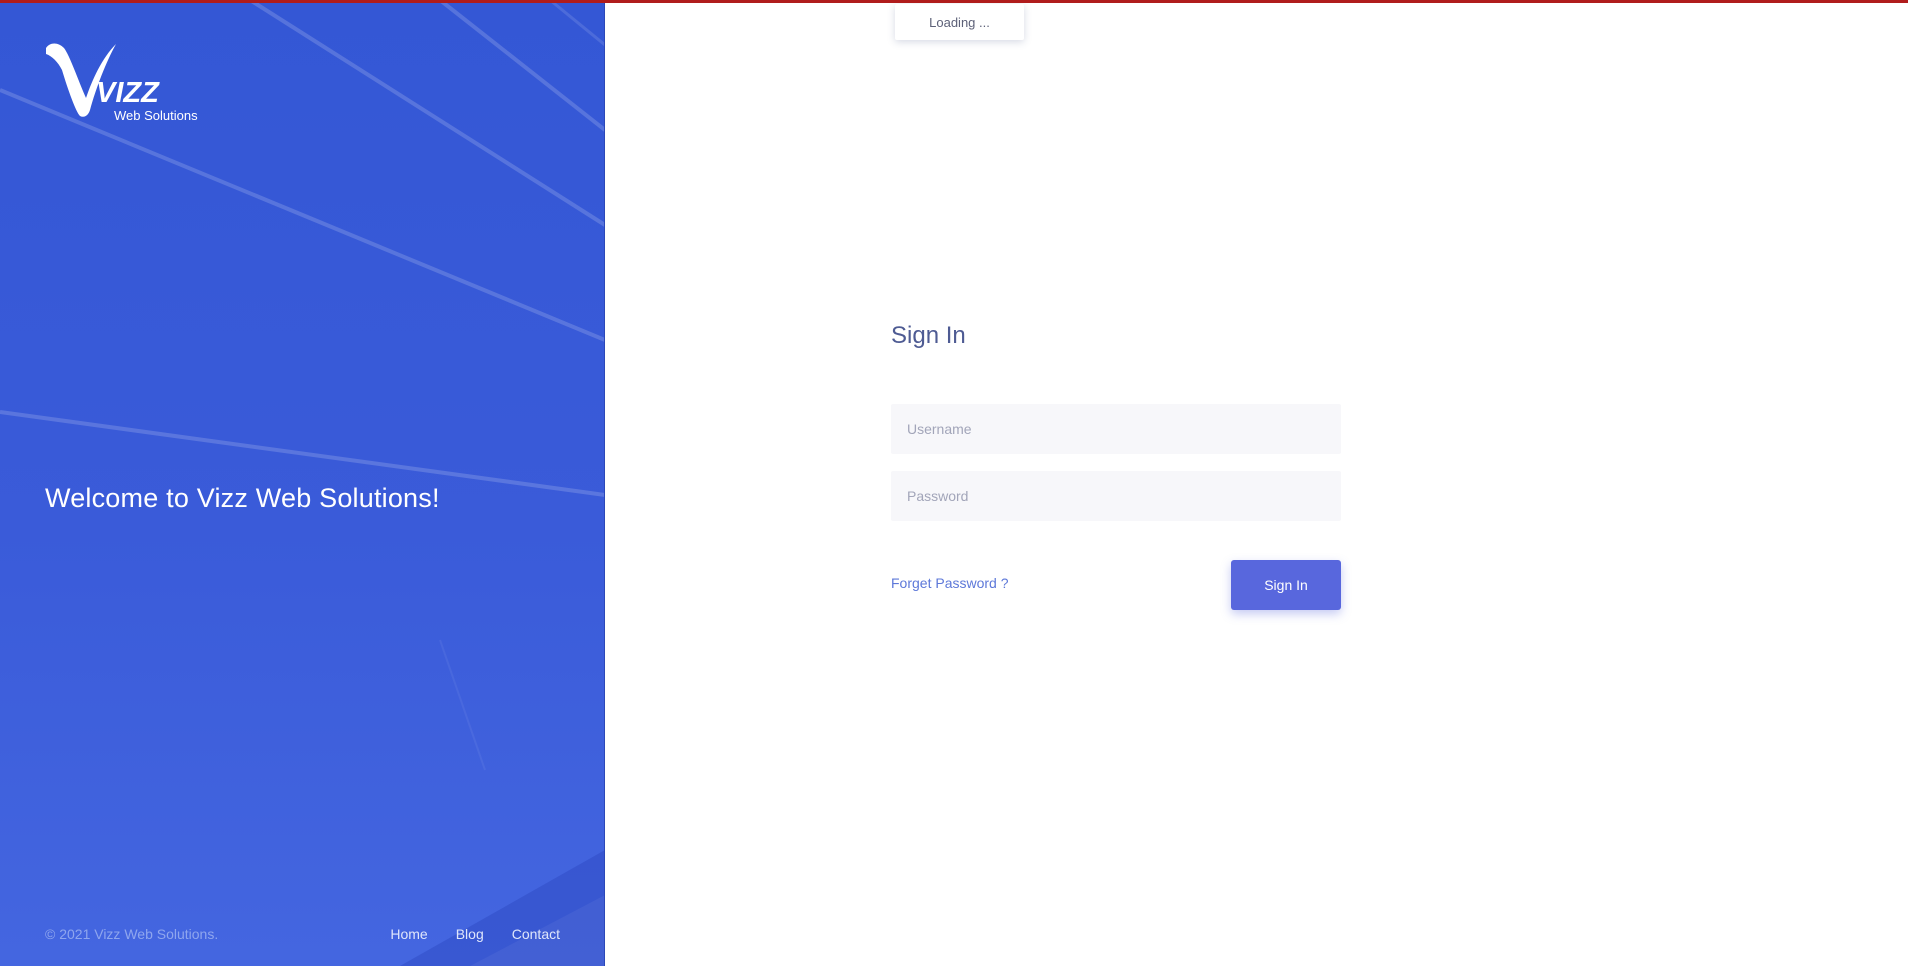 Image resolution: width=1908 pixels, height=966 pixels. I want to click on footer-link-blog: Blog, so click(470, 934).